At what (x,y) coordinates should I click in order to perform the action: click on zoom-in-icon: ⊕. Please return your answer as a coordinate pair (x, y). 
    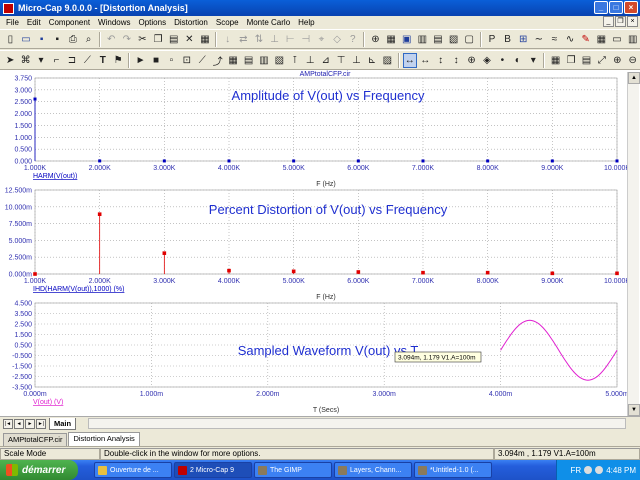
    Looking at the image, I should click on (617, 60).